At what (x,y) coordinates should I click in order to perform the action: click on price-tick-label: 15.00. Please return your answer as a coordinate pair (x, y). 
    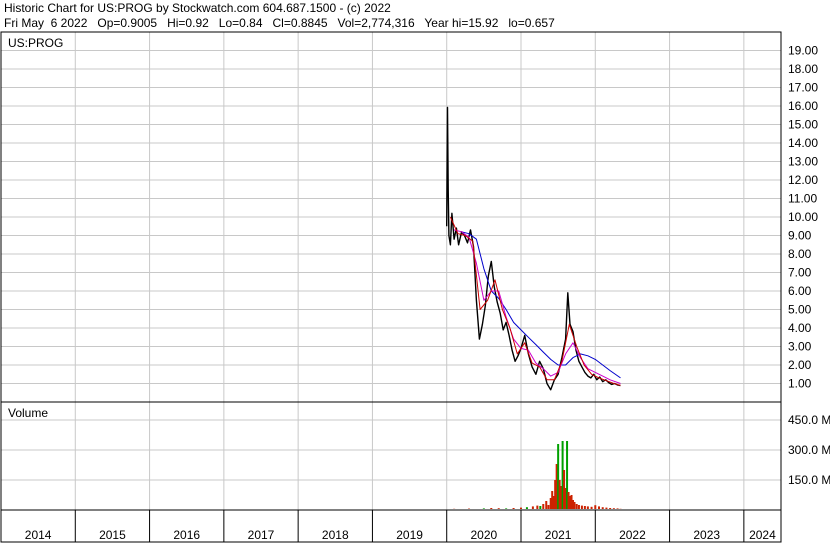
    Looking at the image, I should click on (803, 125).